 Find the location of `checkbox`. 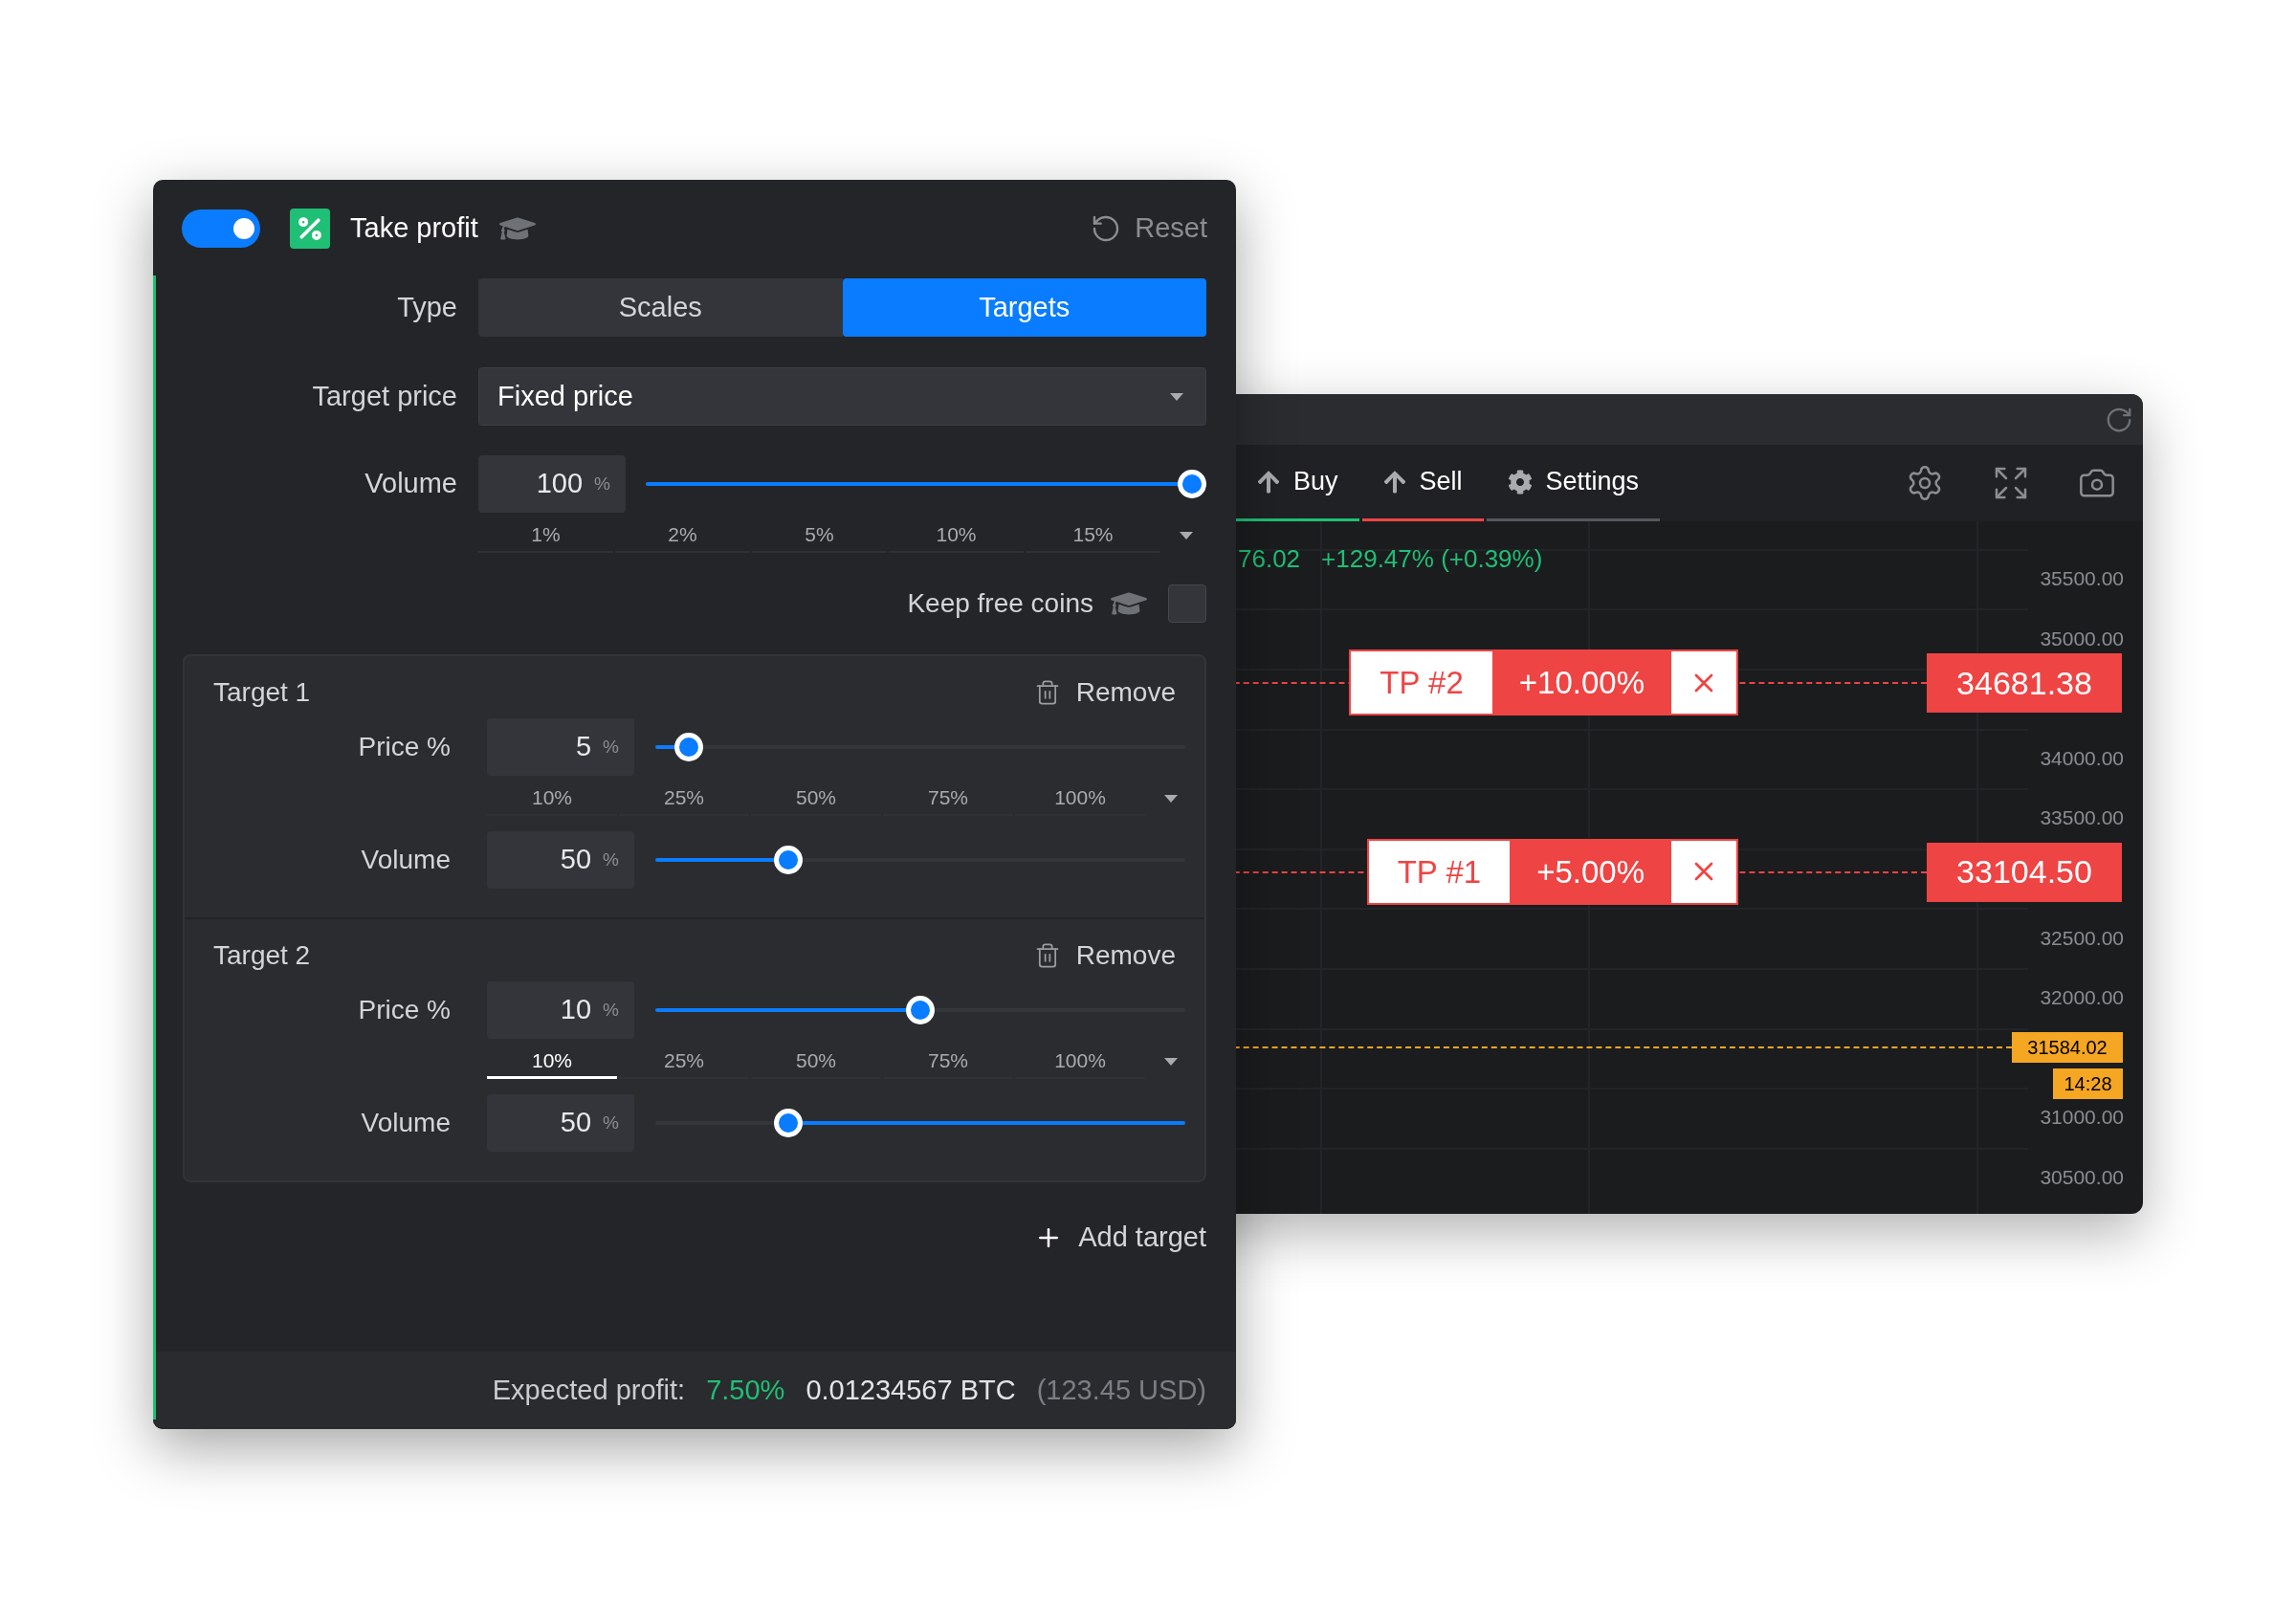

checkbox is located at coordinates (1187, 603).